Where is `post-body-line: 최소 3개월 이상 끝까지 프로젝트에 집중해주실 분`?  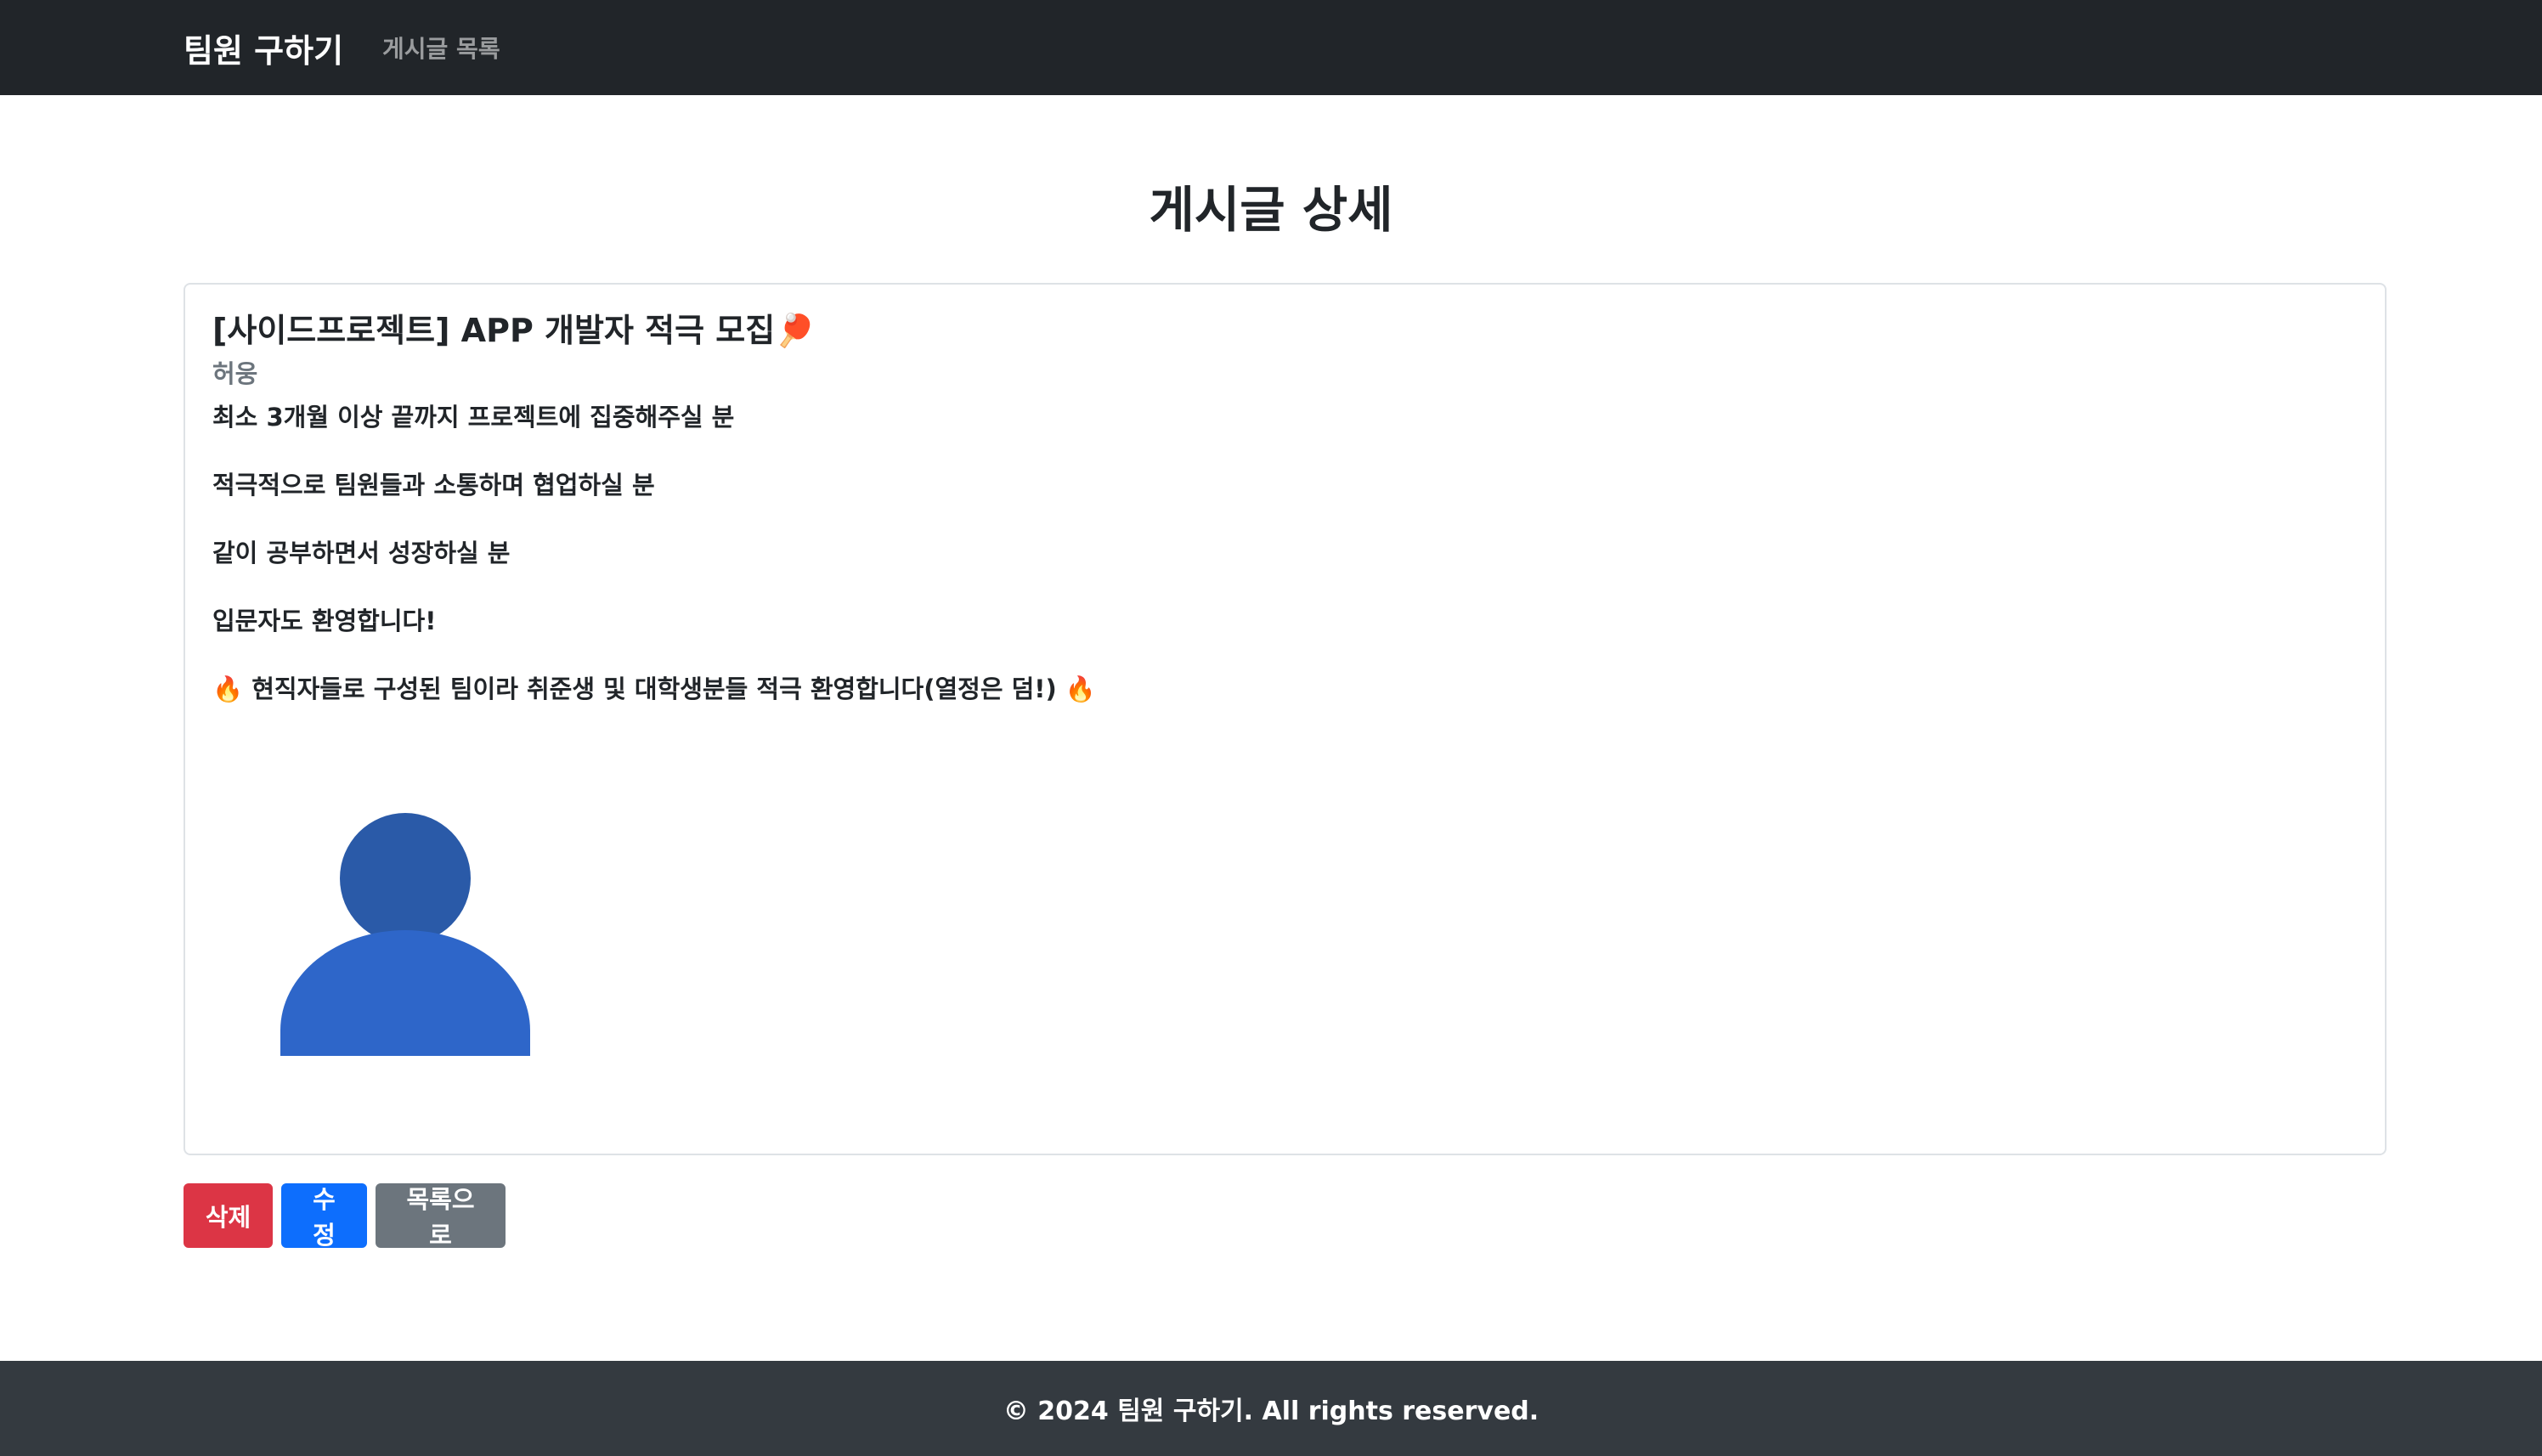
post-body-line: 최소 3개월 이상 끝까지 프로젝트에 집중해주실 분 is located at coordinates (473, 417).